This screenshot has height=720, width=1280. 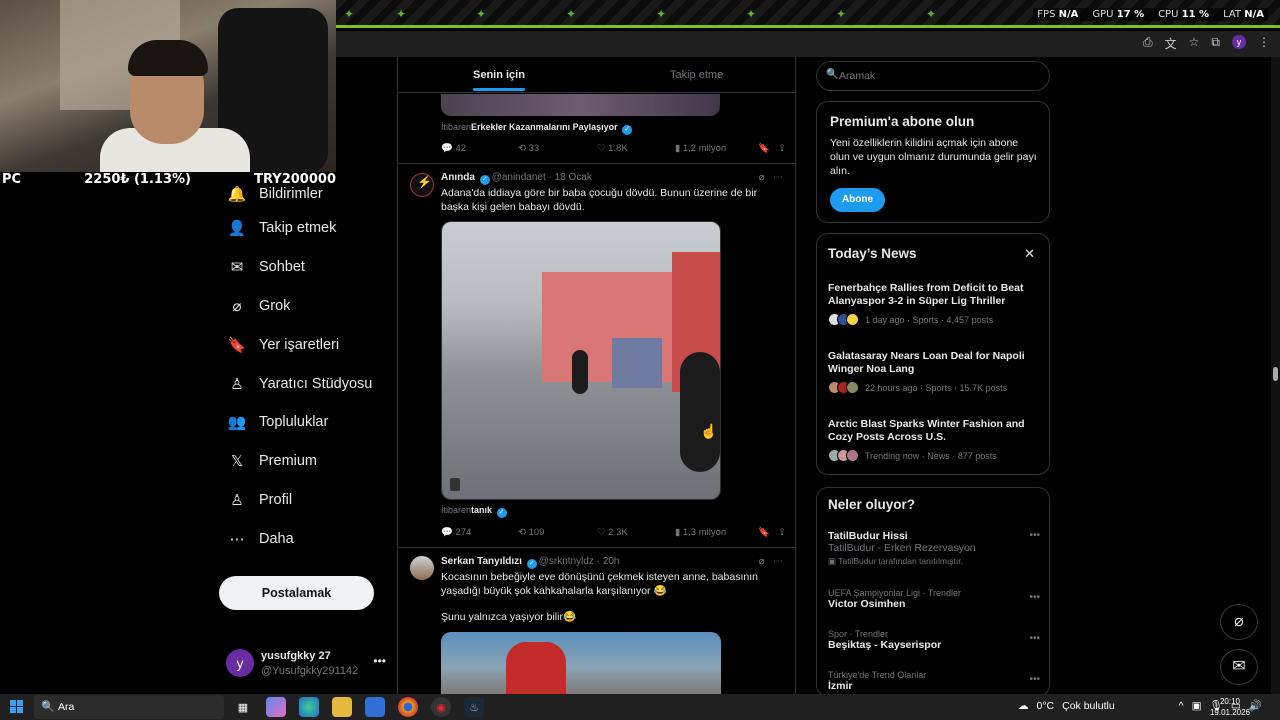 What do you see at coordinates (716, 148) in the screenshot?
I see `views-button: ▮ 1,2 milyon` at bounding box center [716, 148].